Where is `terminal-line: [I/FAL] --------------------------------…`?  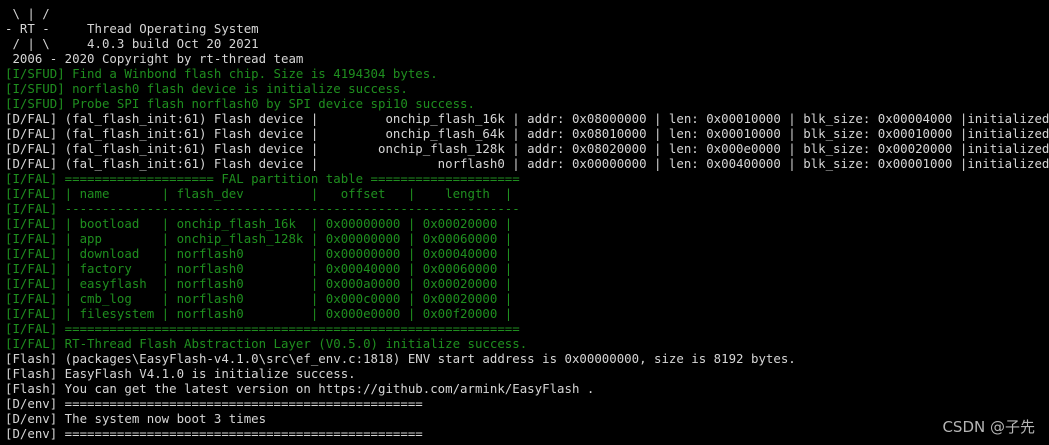 terminal-line: [I/FAL] --------------------------------… is located at coordinates (262, 208).